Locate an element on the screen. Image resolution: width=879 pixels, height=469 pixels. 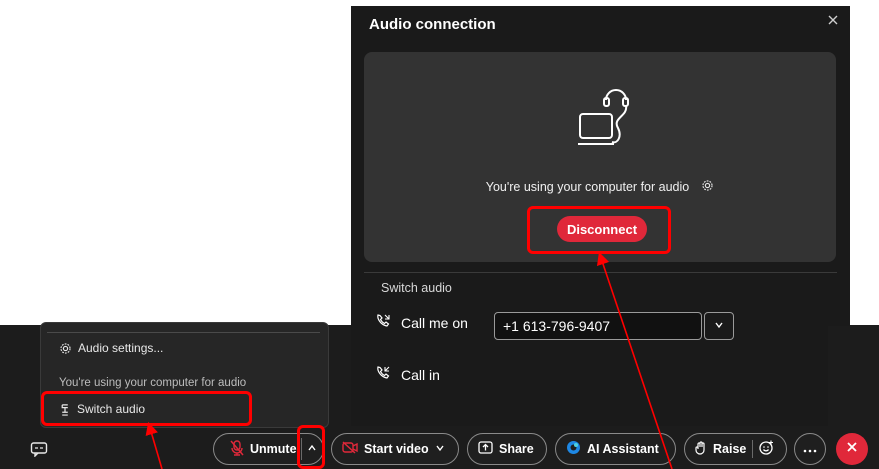
call-in-option: Call in is located at coordinates (407, 374).